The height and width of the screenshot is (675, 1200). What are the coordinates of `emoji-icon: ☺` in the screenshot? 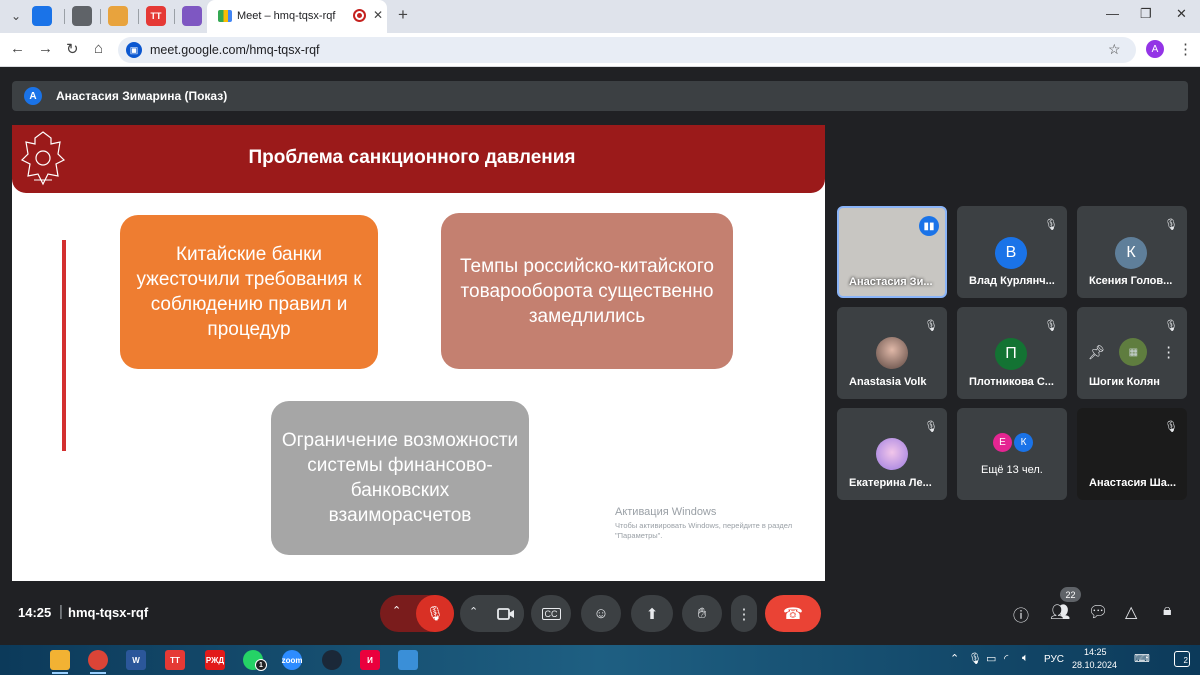 It's located at (601, 613).